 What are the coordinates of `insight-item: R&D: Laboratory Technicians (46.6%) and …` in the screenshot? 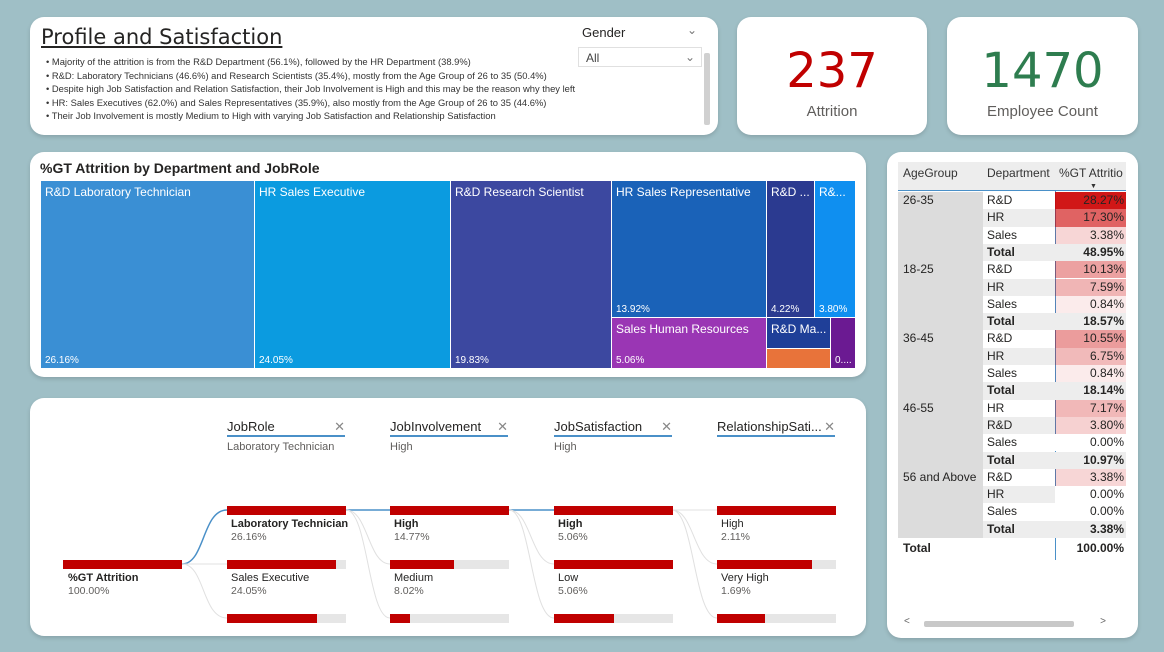 It's located at (371, 76).